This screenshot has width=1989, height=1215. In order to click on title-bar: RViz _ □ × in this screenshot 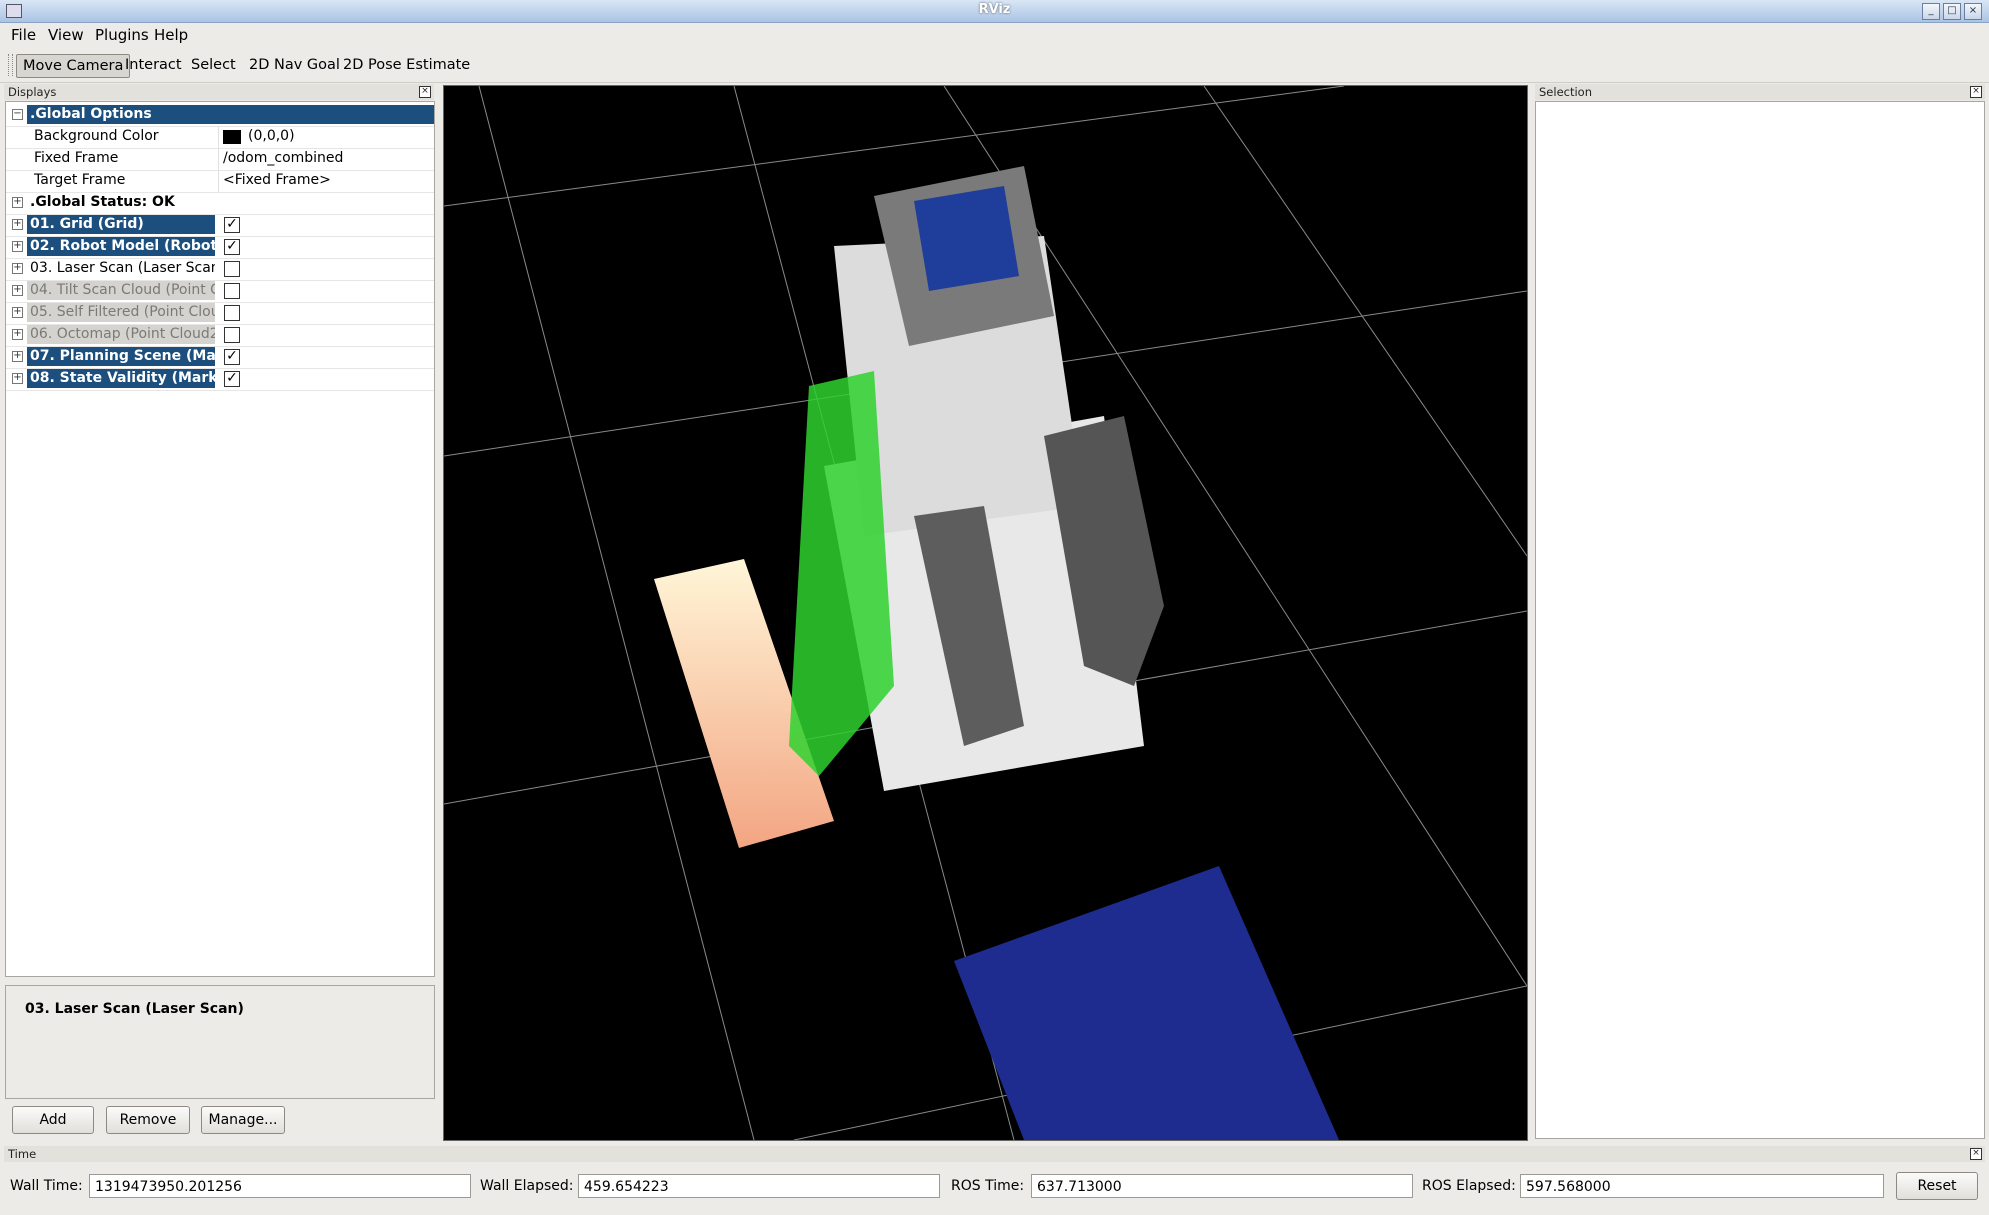, I will do `click(994, 11)`.